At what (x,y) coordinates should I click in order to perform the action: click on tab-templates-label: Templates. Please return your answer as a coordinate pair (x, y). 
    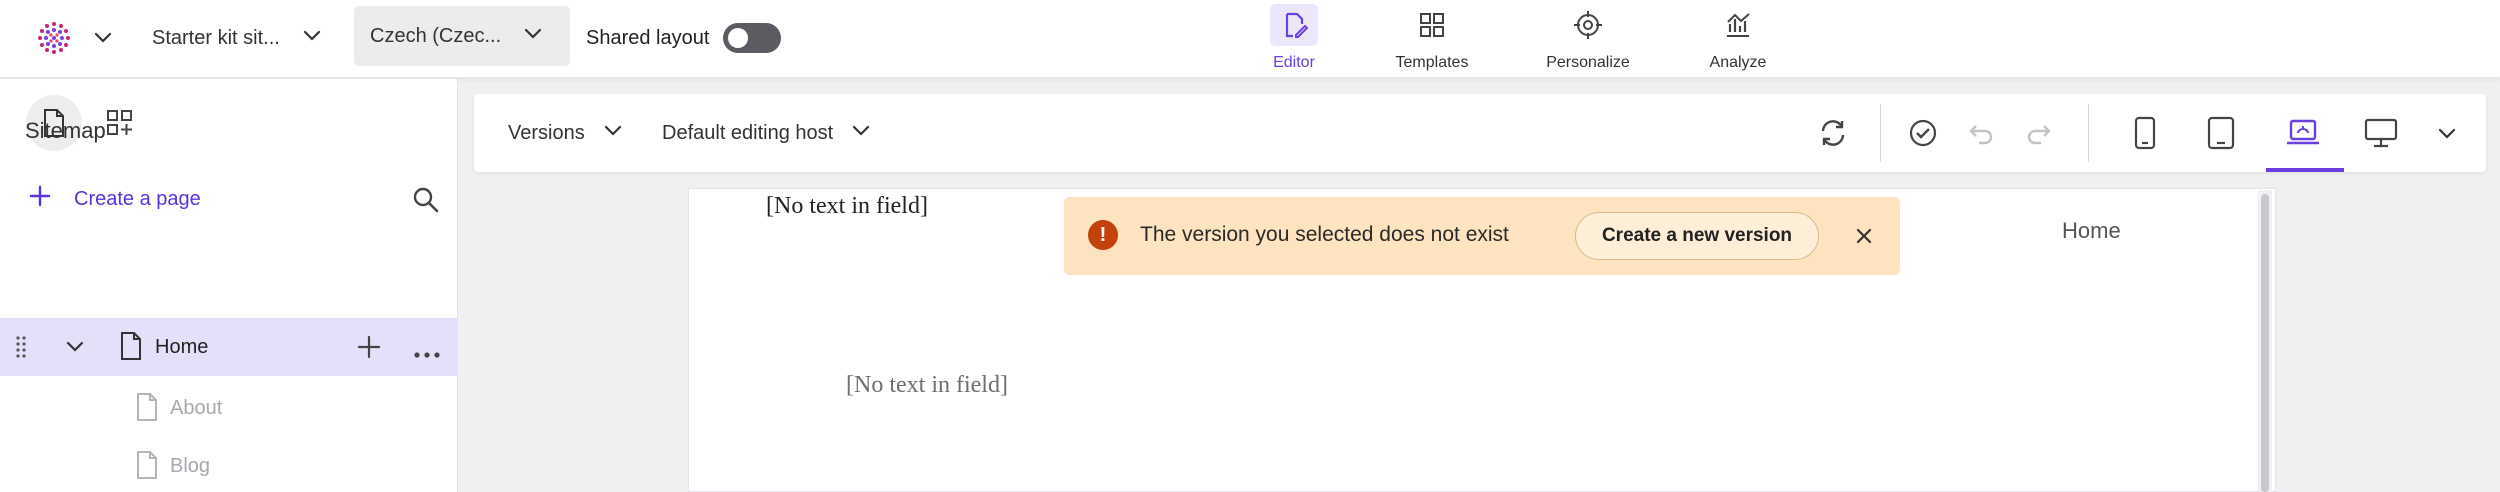
    Looking at the image, I should click on (1432, 62).